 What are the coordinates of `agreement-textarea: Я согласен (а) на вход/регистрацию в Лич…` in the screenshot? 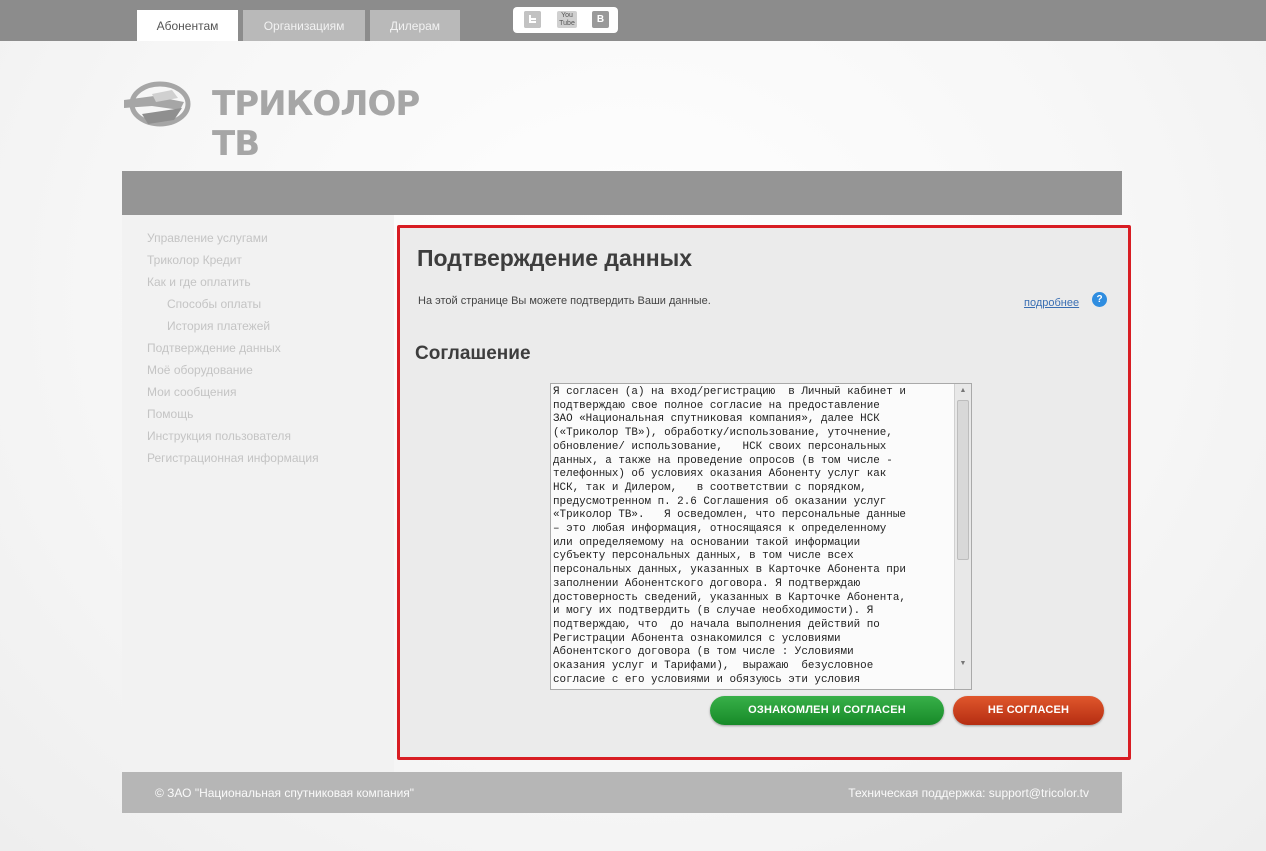 It's located at (761, 536).